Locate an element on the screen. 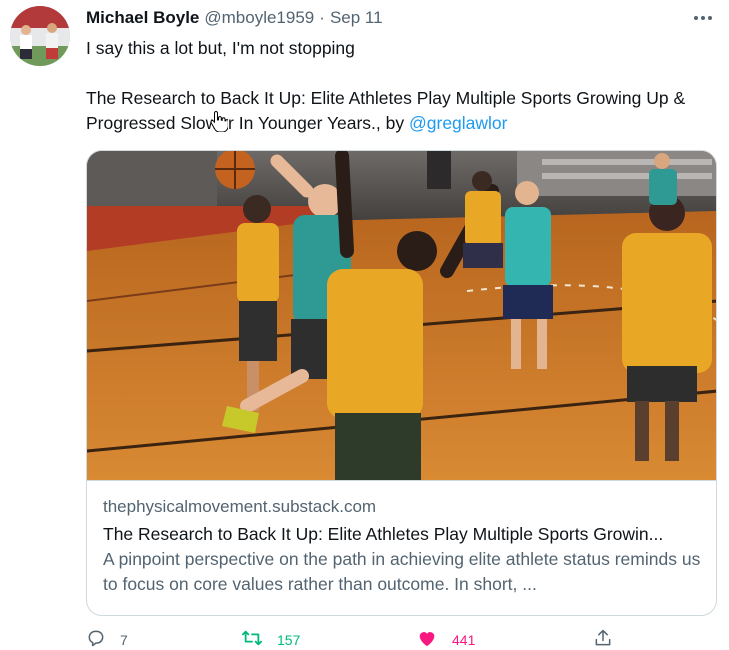 The width and height of the screenshot is (729, 650). card-domain: thephysicalmovement.substack.com is located at coordinates (240, 506).